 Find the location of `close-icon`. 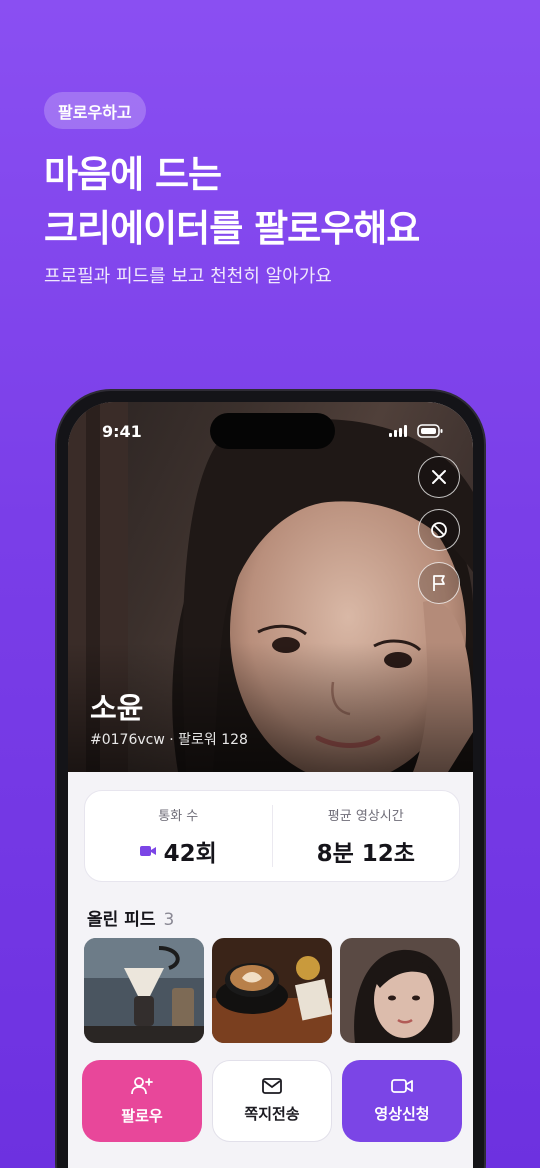

close-icon is located at coordinates (439, 477).